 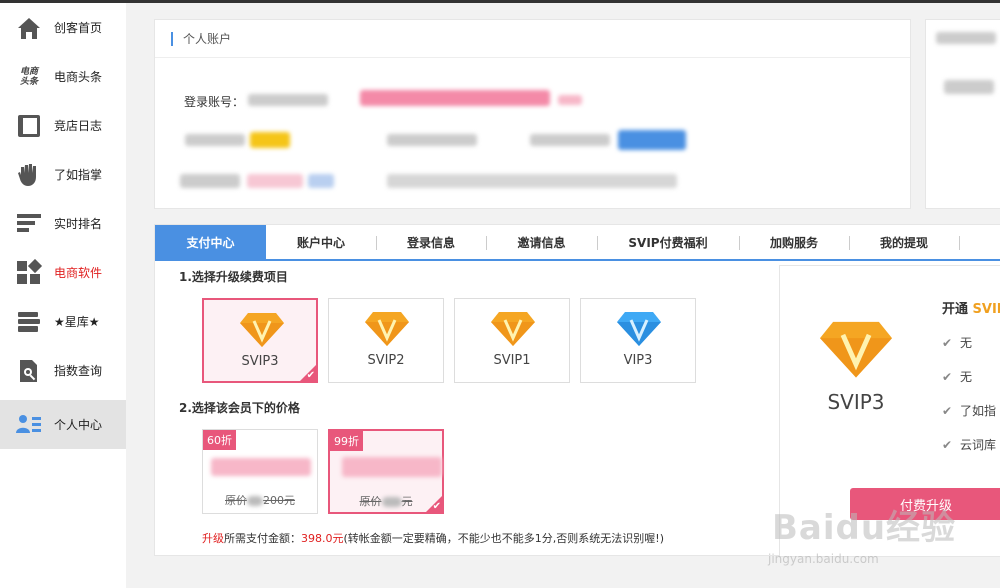 What do you see at coordinates (386, 360) in the screenshot?
I see `tier-label: SVIP2` at bounding box center [386, 360].